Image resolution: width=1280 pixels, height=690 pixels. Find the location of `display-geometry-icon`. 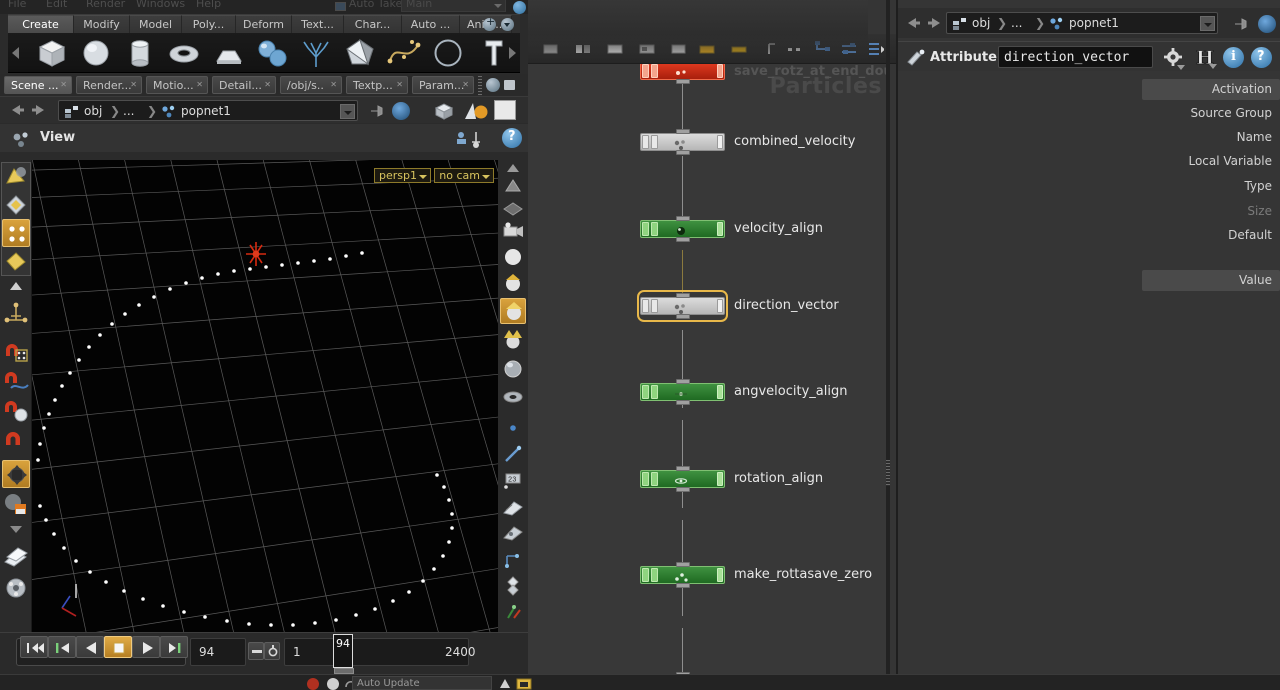

display-geometry-icon is located at coordinates (444, 113).